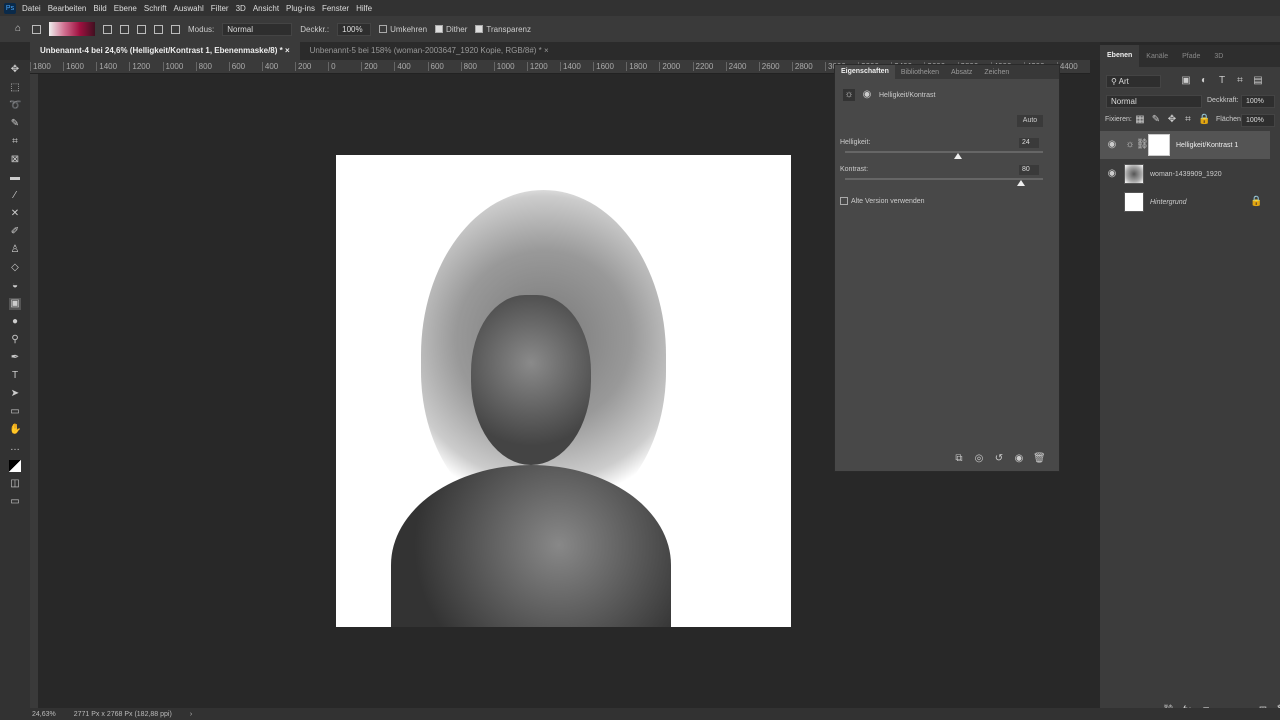  Describe the element at coordinates (920, 72) in the screenshot. I see `tab-bibliotheken: Bibliotheken` at that location.